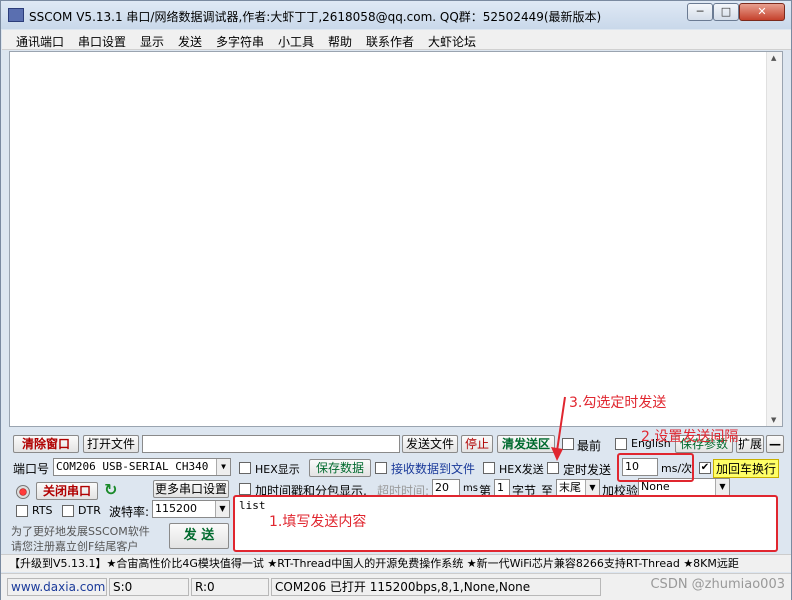 The image size is (792, 600). Describe the element at coordinates (433, 468) in the screenshot. I see `recv-to-file-label: 接收数据到文件` at that location.